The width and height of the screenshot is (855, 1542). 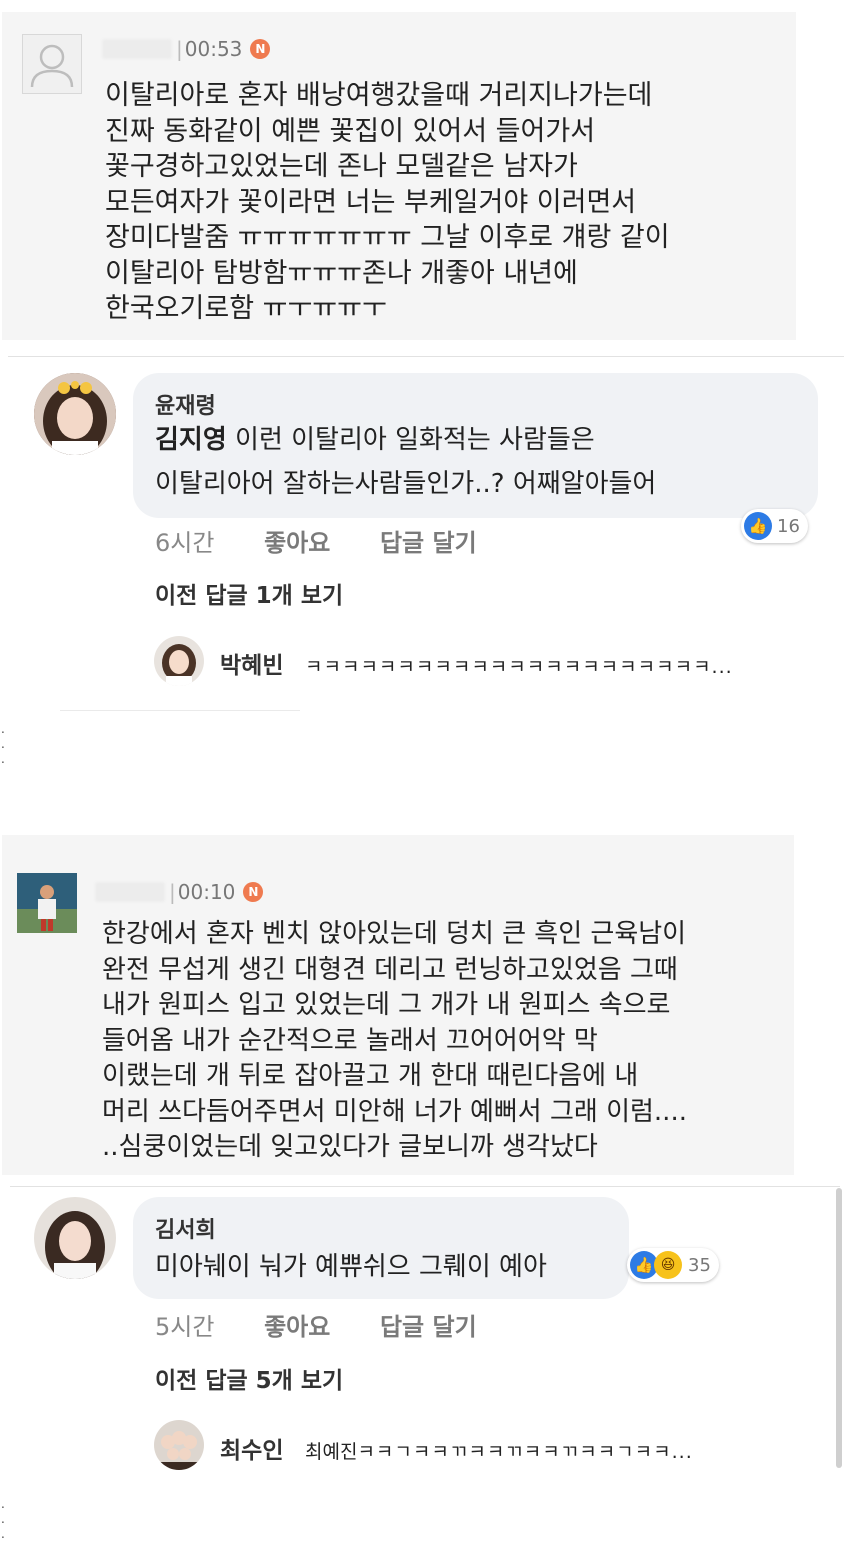 I want to click on reaction-count: 16, so click(x=788, y=526).